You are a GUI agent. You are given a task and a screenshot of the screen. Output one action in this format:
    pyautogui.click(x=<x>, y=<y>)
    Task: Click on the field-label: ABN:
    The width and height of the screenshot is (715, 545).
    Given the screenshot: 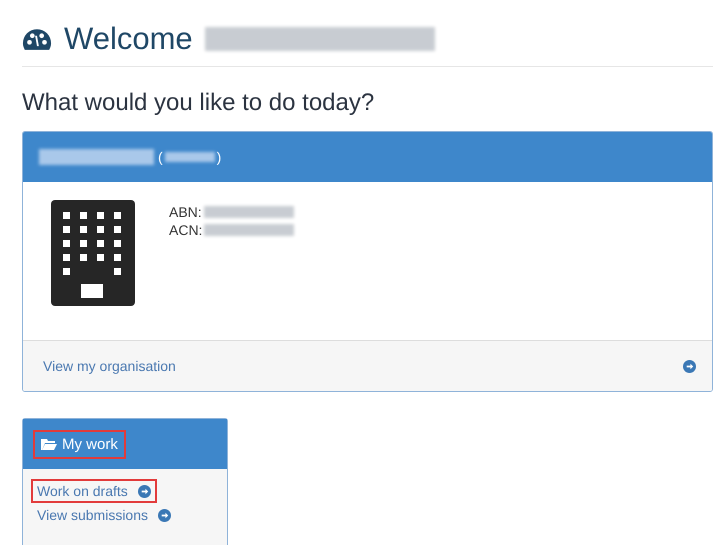 What is the action you would take?
    pyautogui.click(x=185, y=212)
    